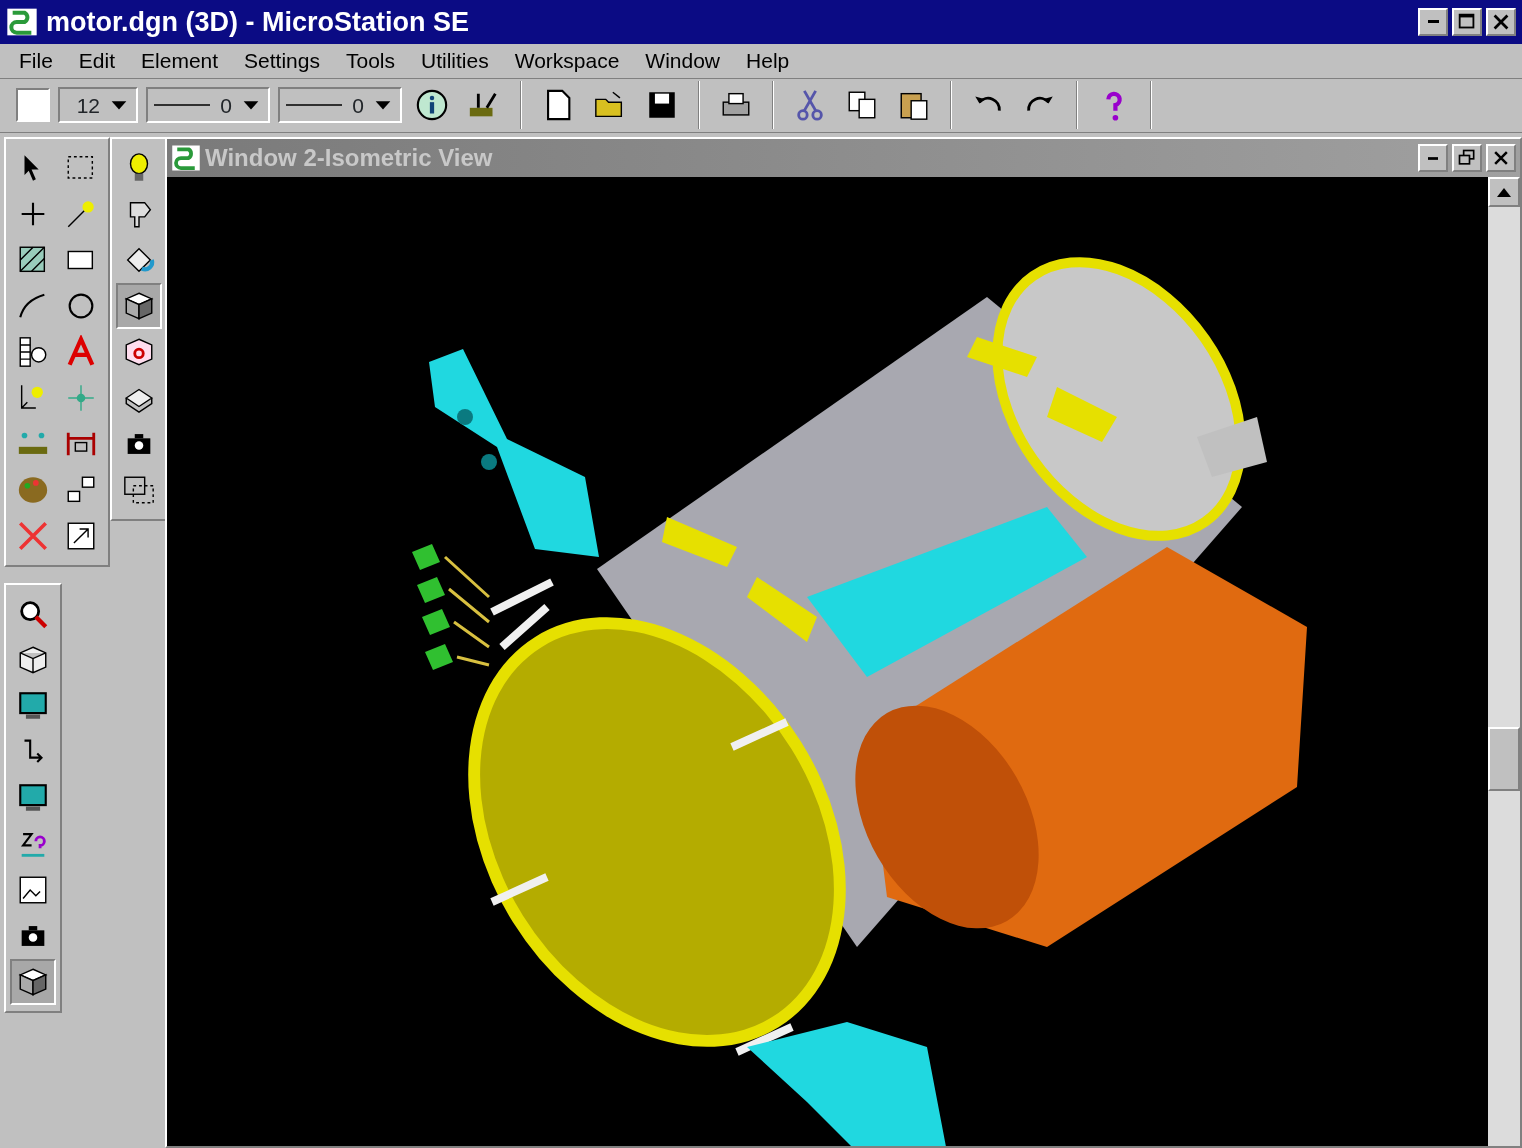 Image resolution: width=1522 pixels, height=1148 pixels. I want to click on menu-item: Help, so click(768, 60).